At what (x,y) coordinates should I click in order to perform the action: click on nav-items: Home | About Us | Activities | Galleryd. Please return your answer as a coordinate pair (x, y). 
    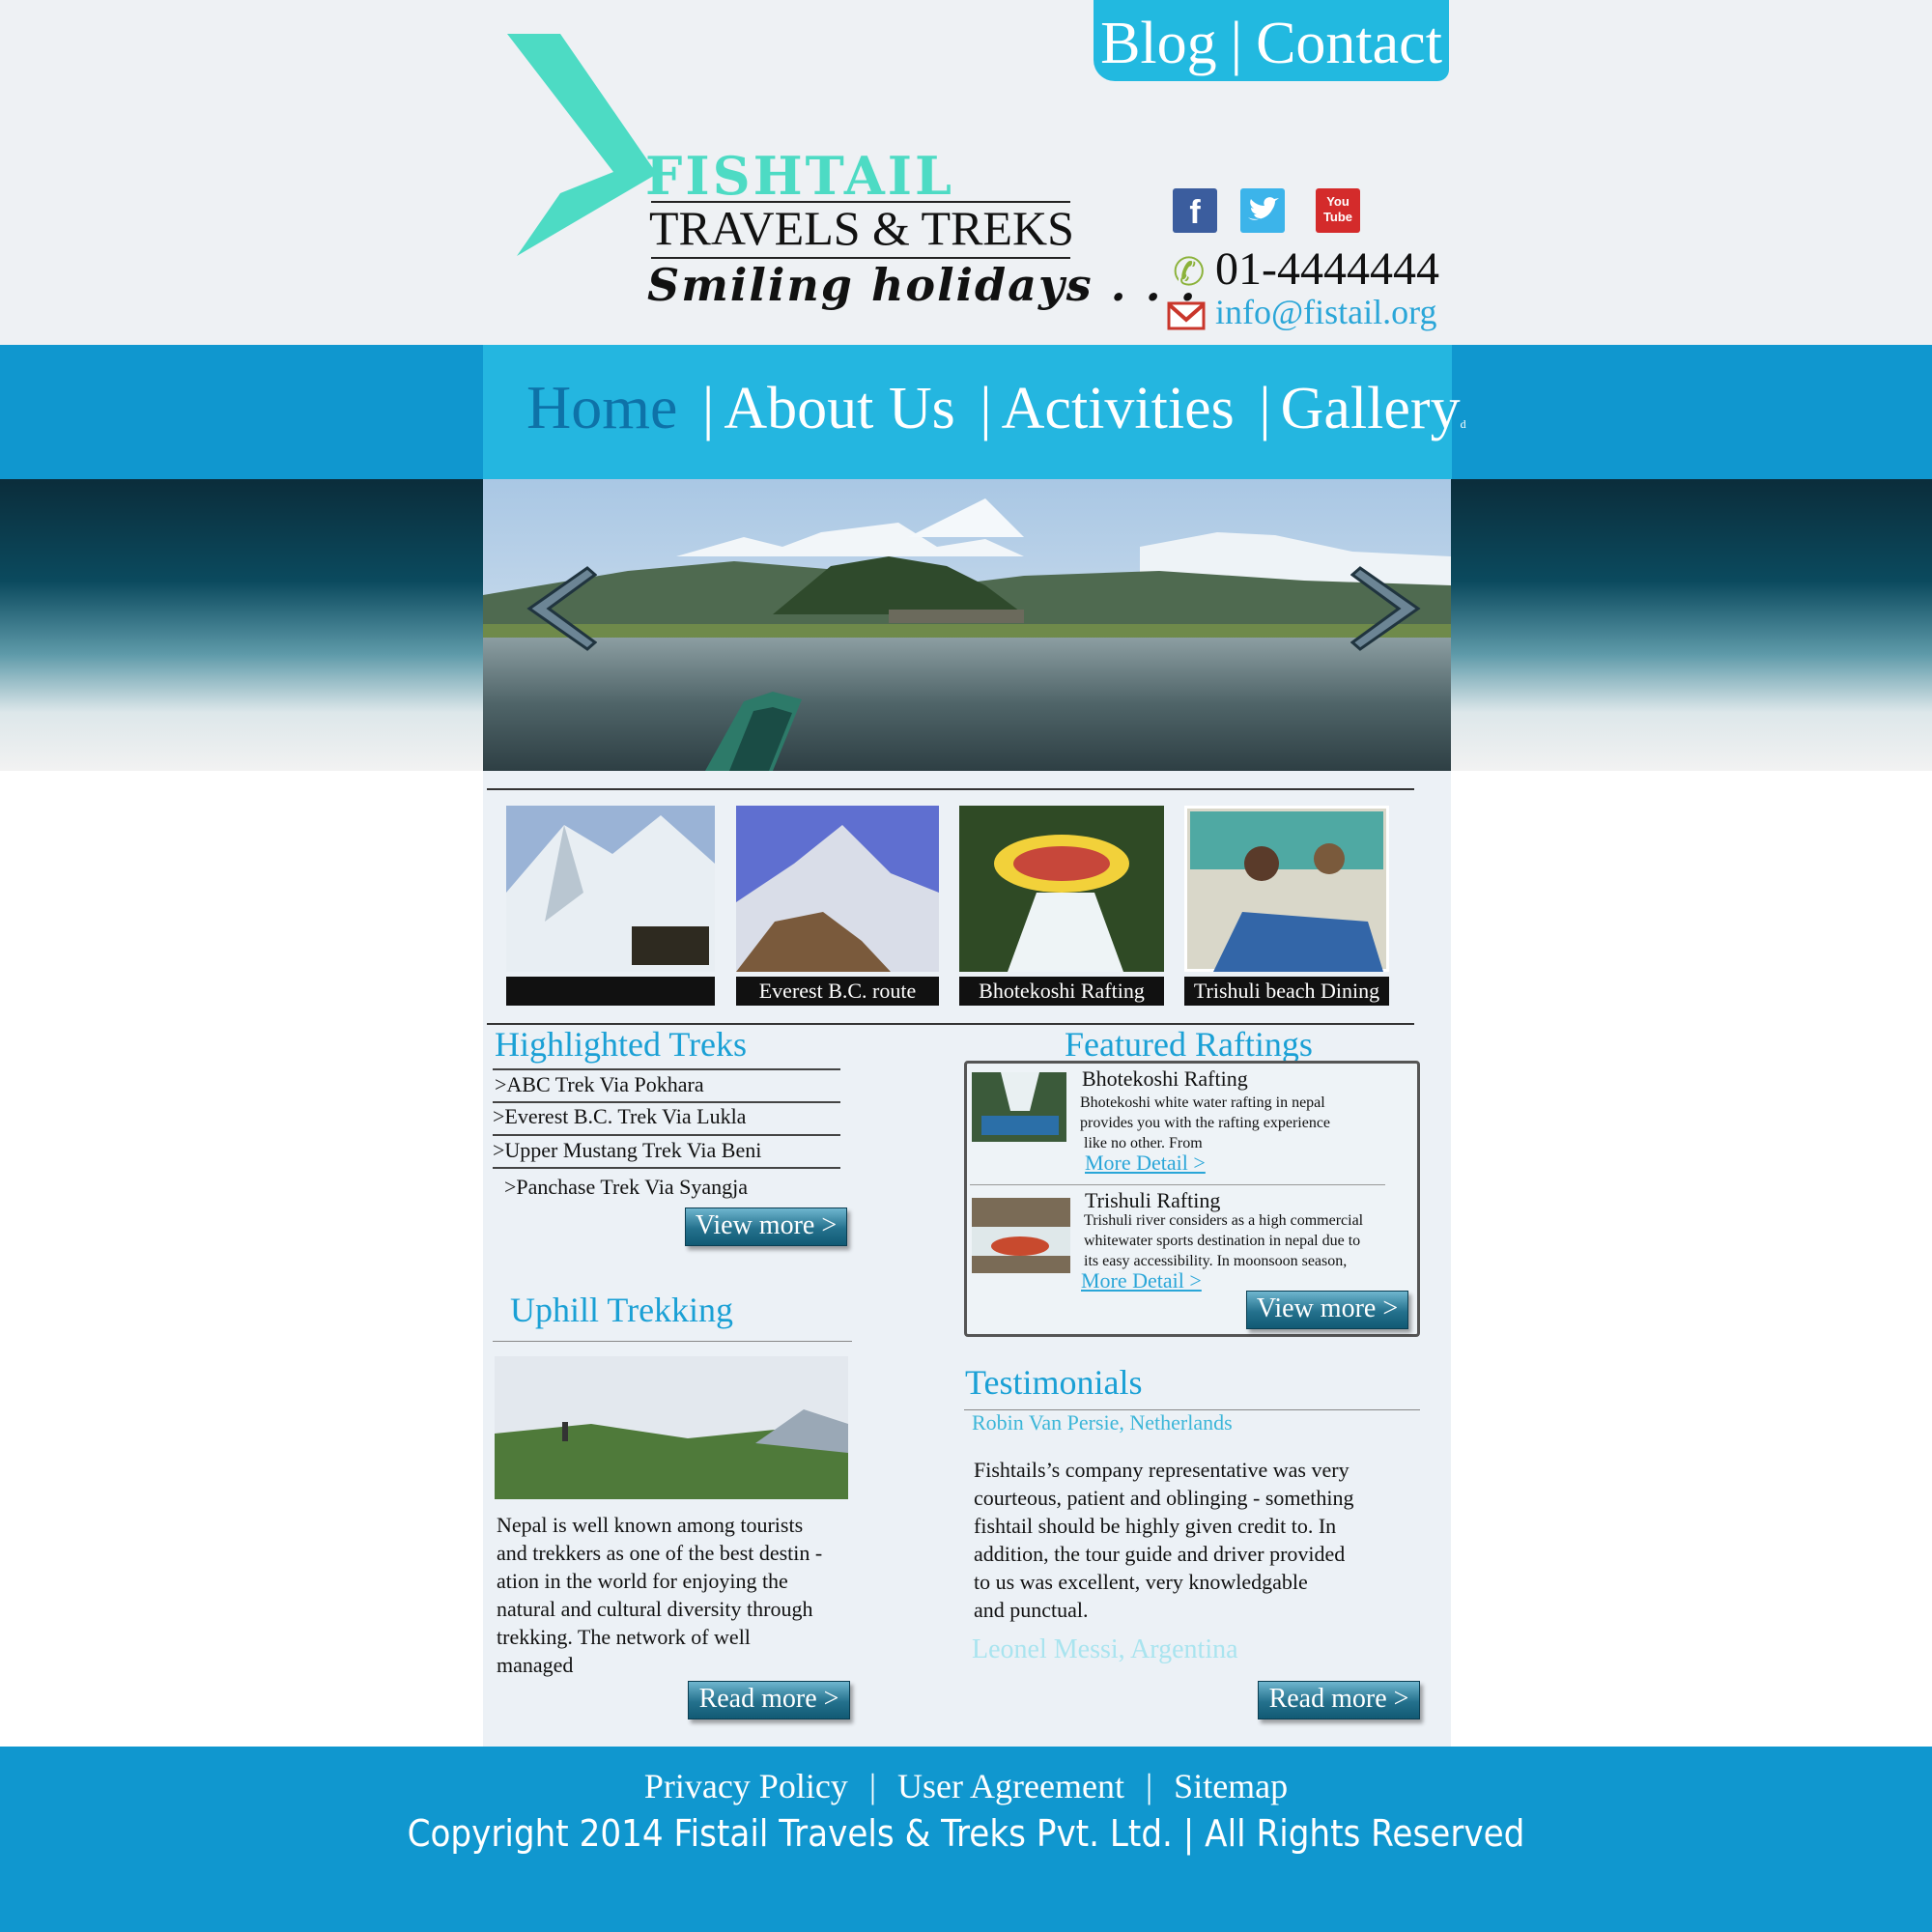
    Looking at the image, I should click on (996, 407).